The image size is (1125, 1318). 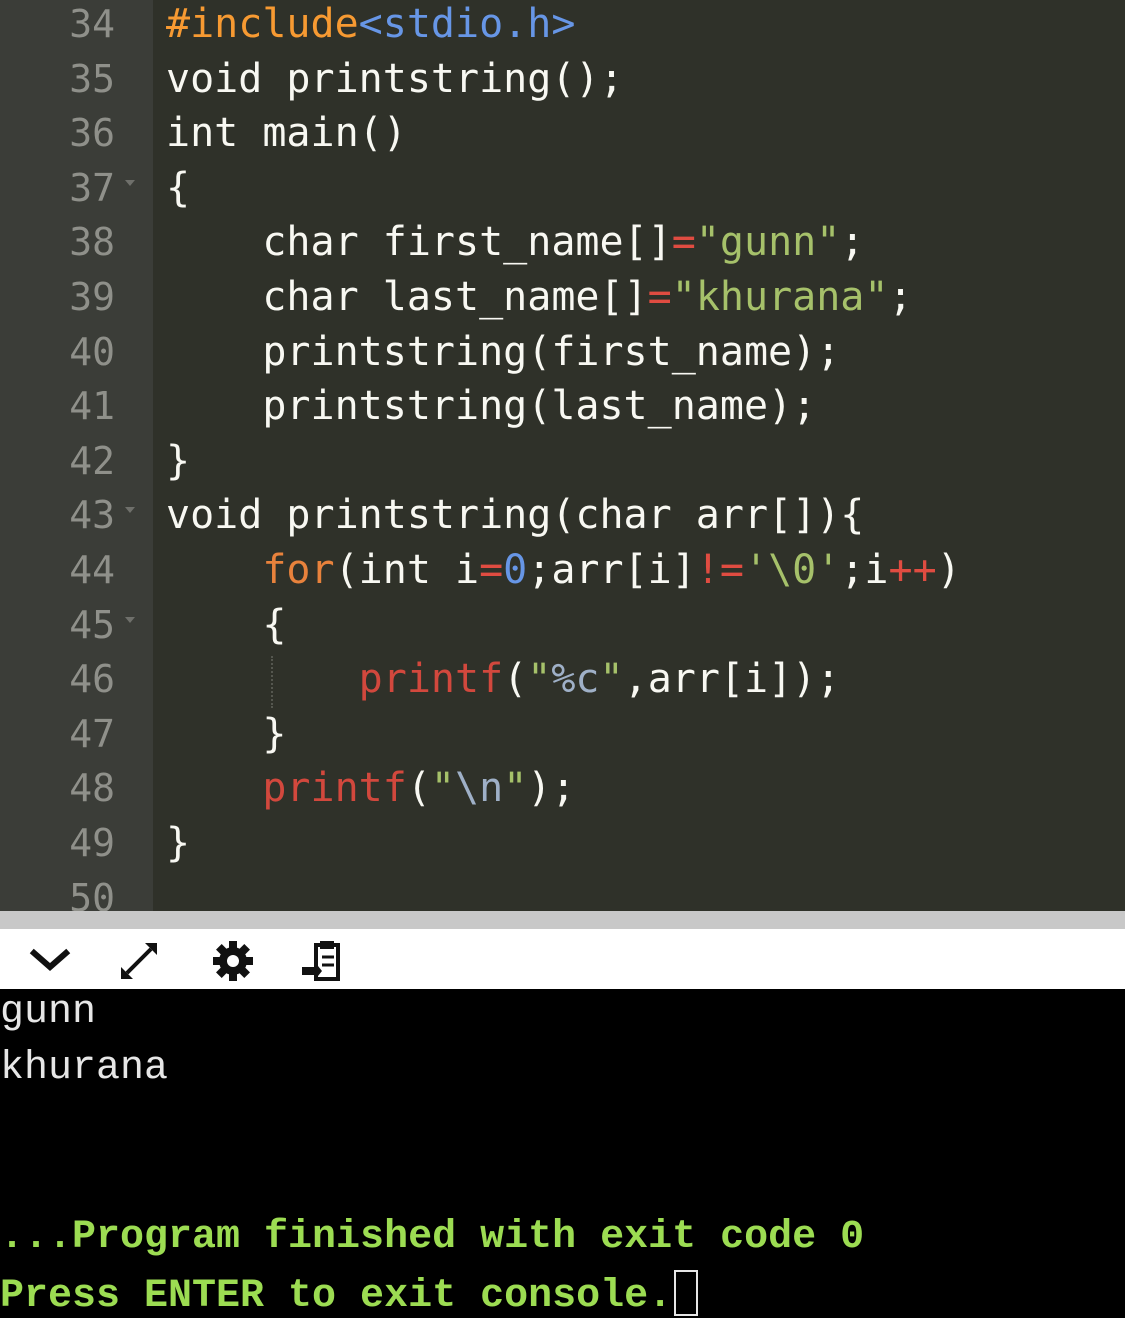 What do you see at coordinates (562, 355) in the screenshot?
I see `code-line: 40 printstring(first_name);` at bounding box center [562, 355].